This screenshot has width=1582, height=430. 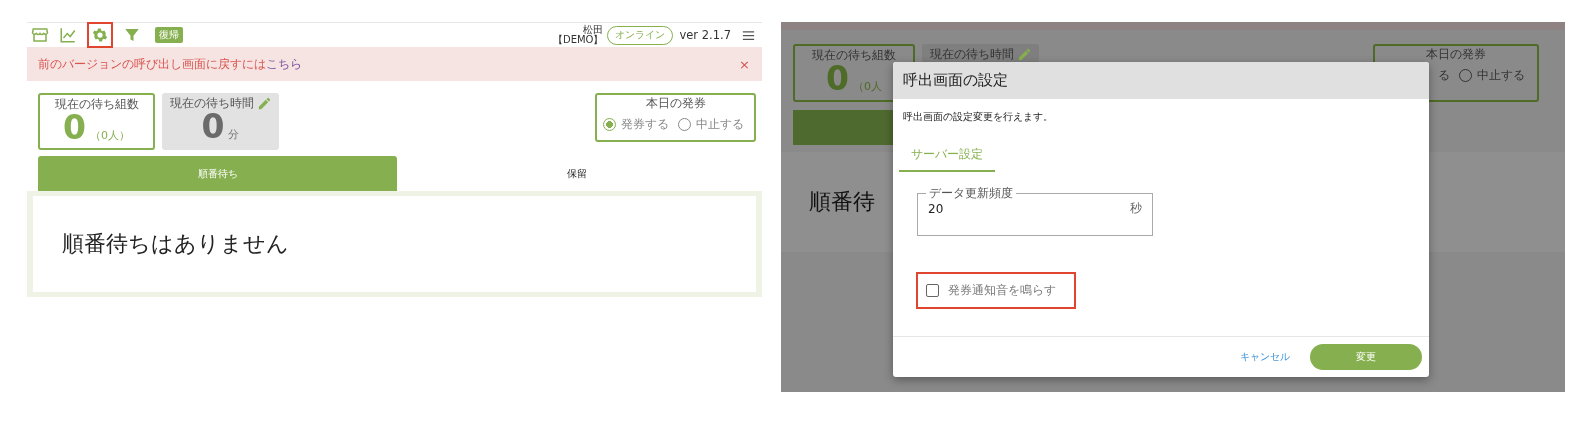 What do you see at coordinates (744, 64) in the screenshot?
I see `close-button: ×` at bounding box center [744, 64].